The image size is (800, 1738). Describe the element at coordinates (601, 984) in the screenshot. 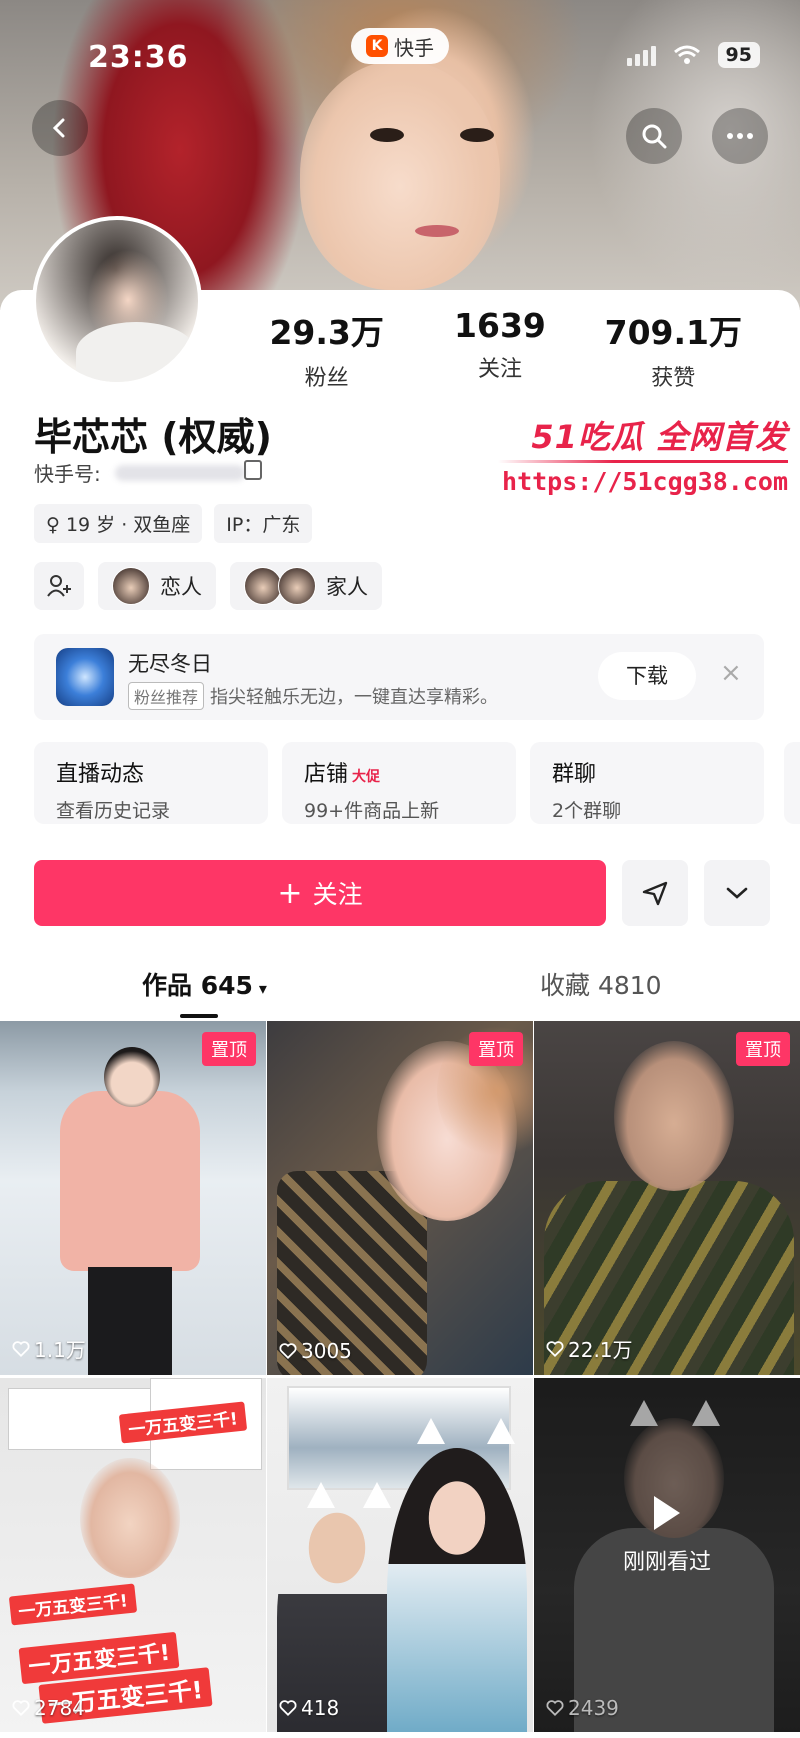

I see `tab-favorites: 收藏 4810` at that location.